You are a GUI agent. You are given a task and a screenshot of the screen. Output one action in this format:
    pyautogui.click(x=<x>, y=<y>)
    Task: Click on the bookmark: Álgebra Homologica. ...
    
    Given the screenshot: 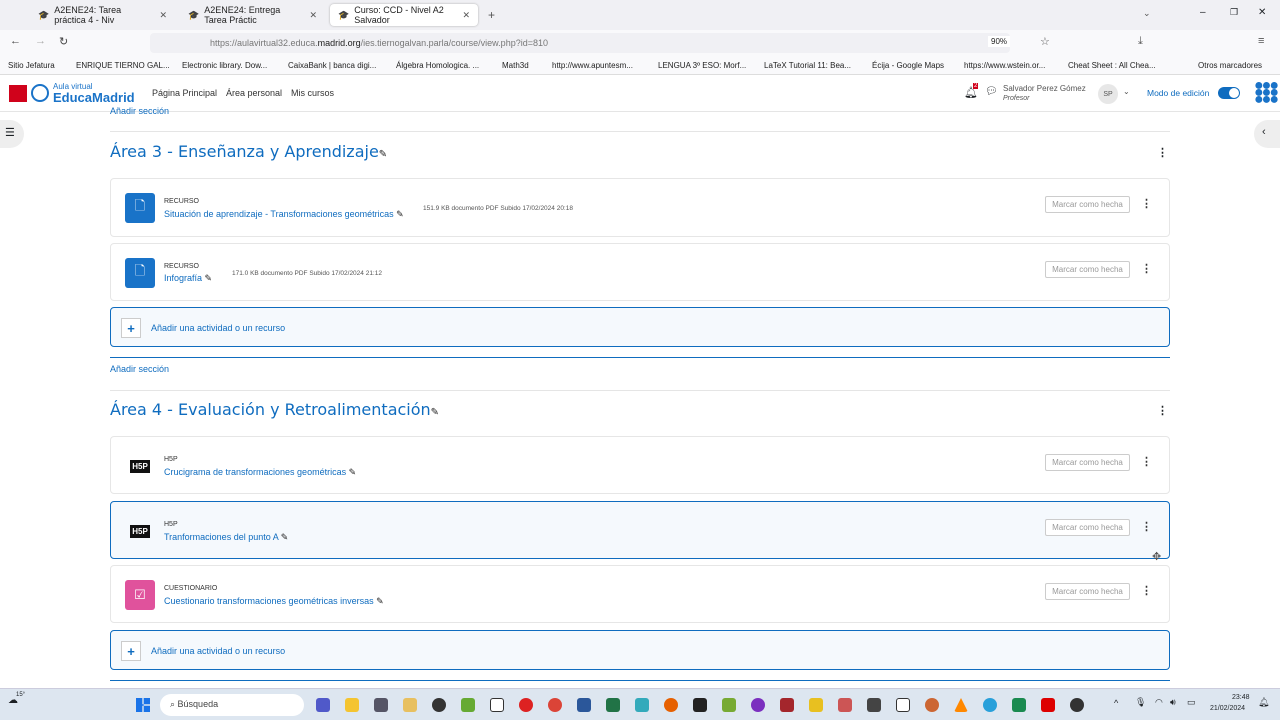 What is the action you would take?
    pyautogui.click(x=437, y=65)
    